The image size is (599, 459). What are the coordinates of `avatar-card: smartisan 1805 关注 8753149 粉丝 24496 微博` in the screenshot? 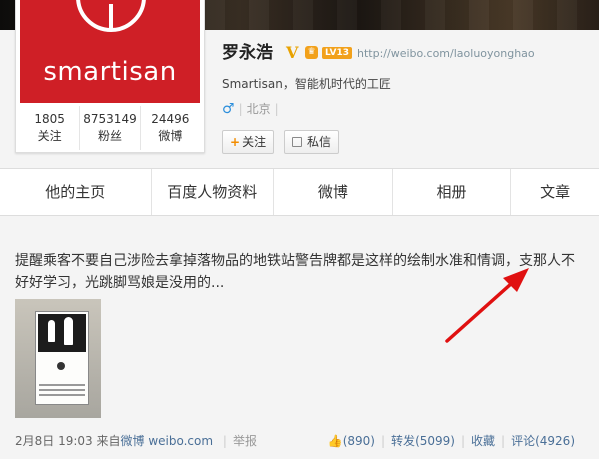 It's located at (110, 76).